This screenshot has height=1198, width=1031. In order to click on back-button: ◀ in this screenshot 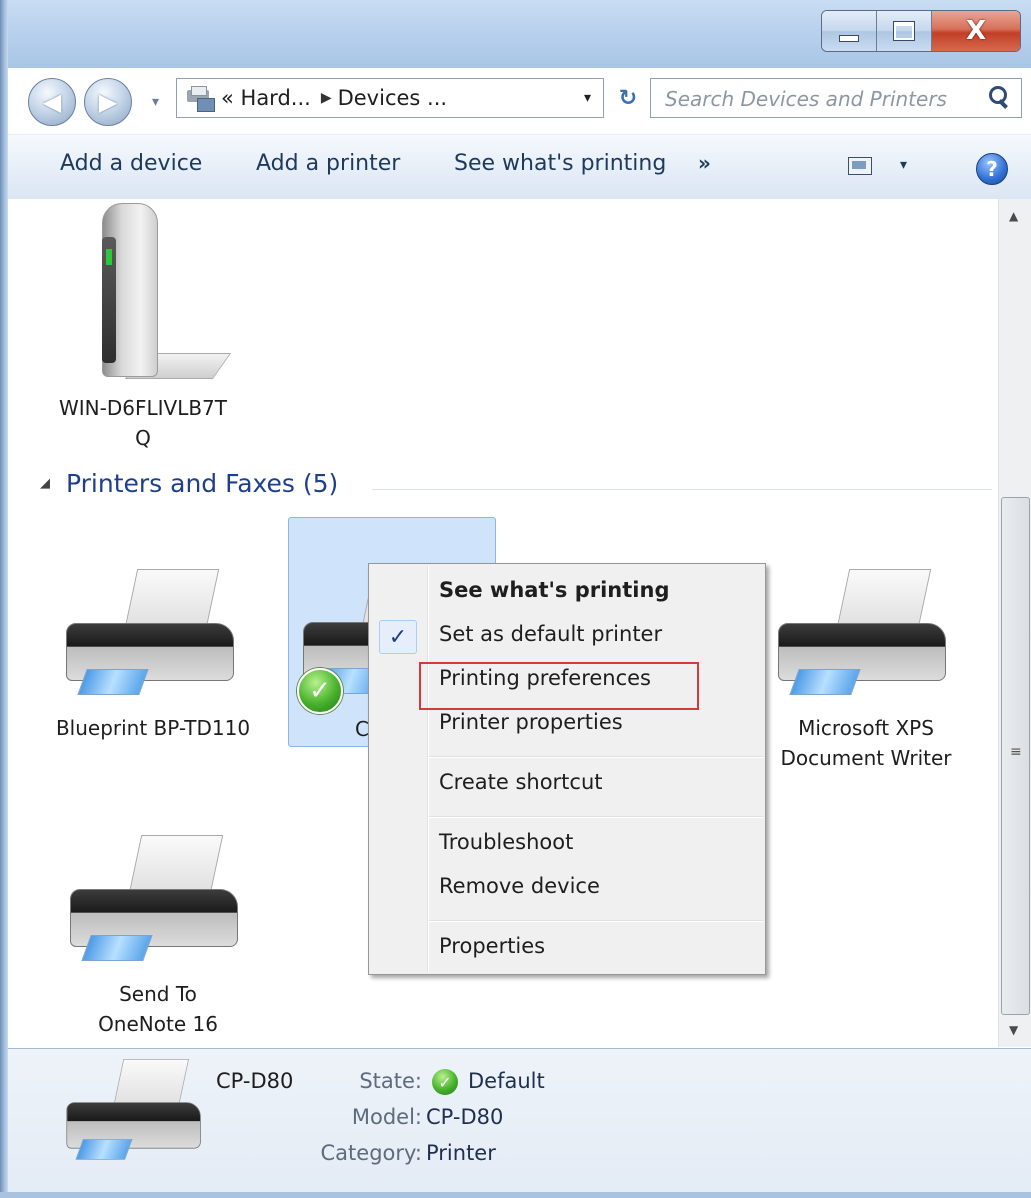, I will do `click(52, 102)`.